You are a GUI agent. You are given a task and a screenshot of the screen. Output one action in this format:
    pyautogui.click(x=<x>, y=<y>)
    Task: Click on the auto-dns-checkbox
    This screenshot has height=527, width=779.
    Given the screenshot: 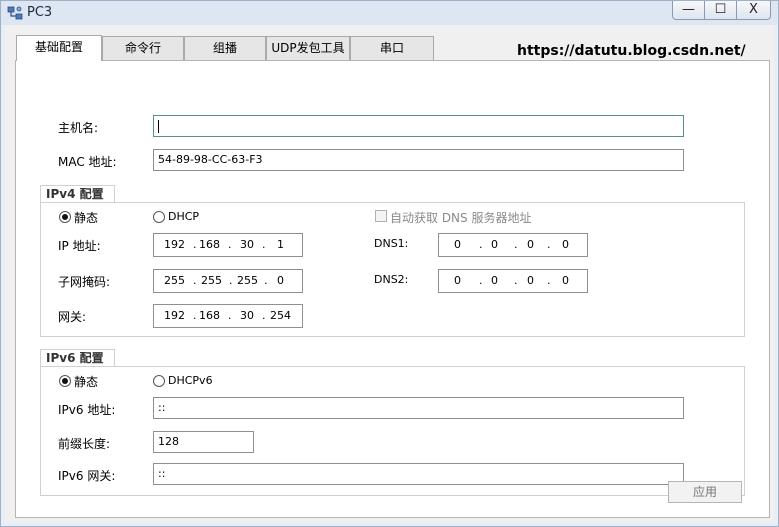 What is the action you would take?
    pyautogui.click(x=381, y=216)
    